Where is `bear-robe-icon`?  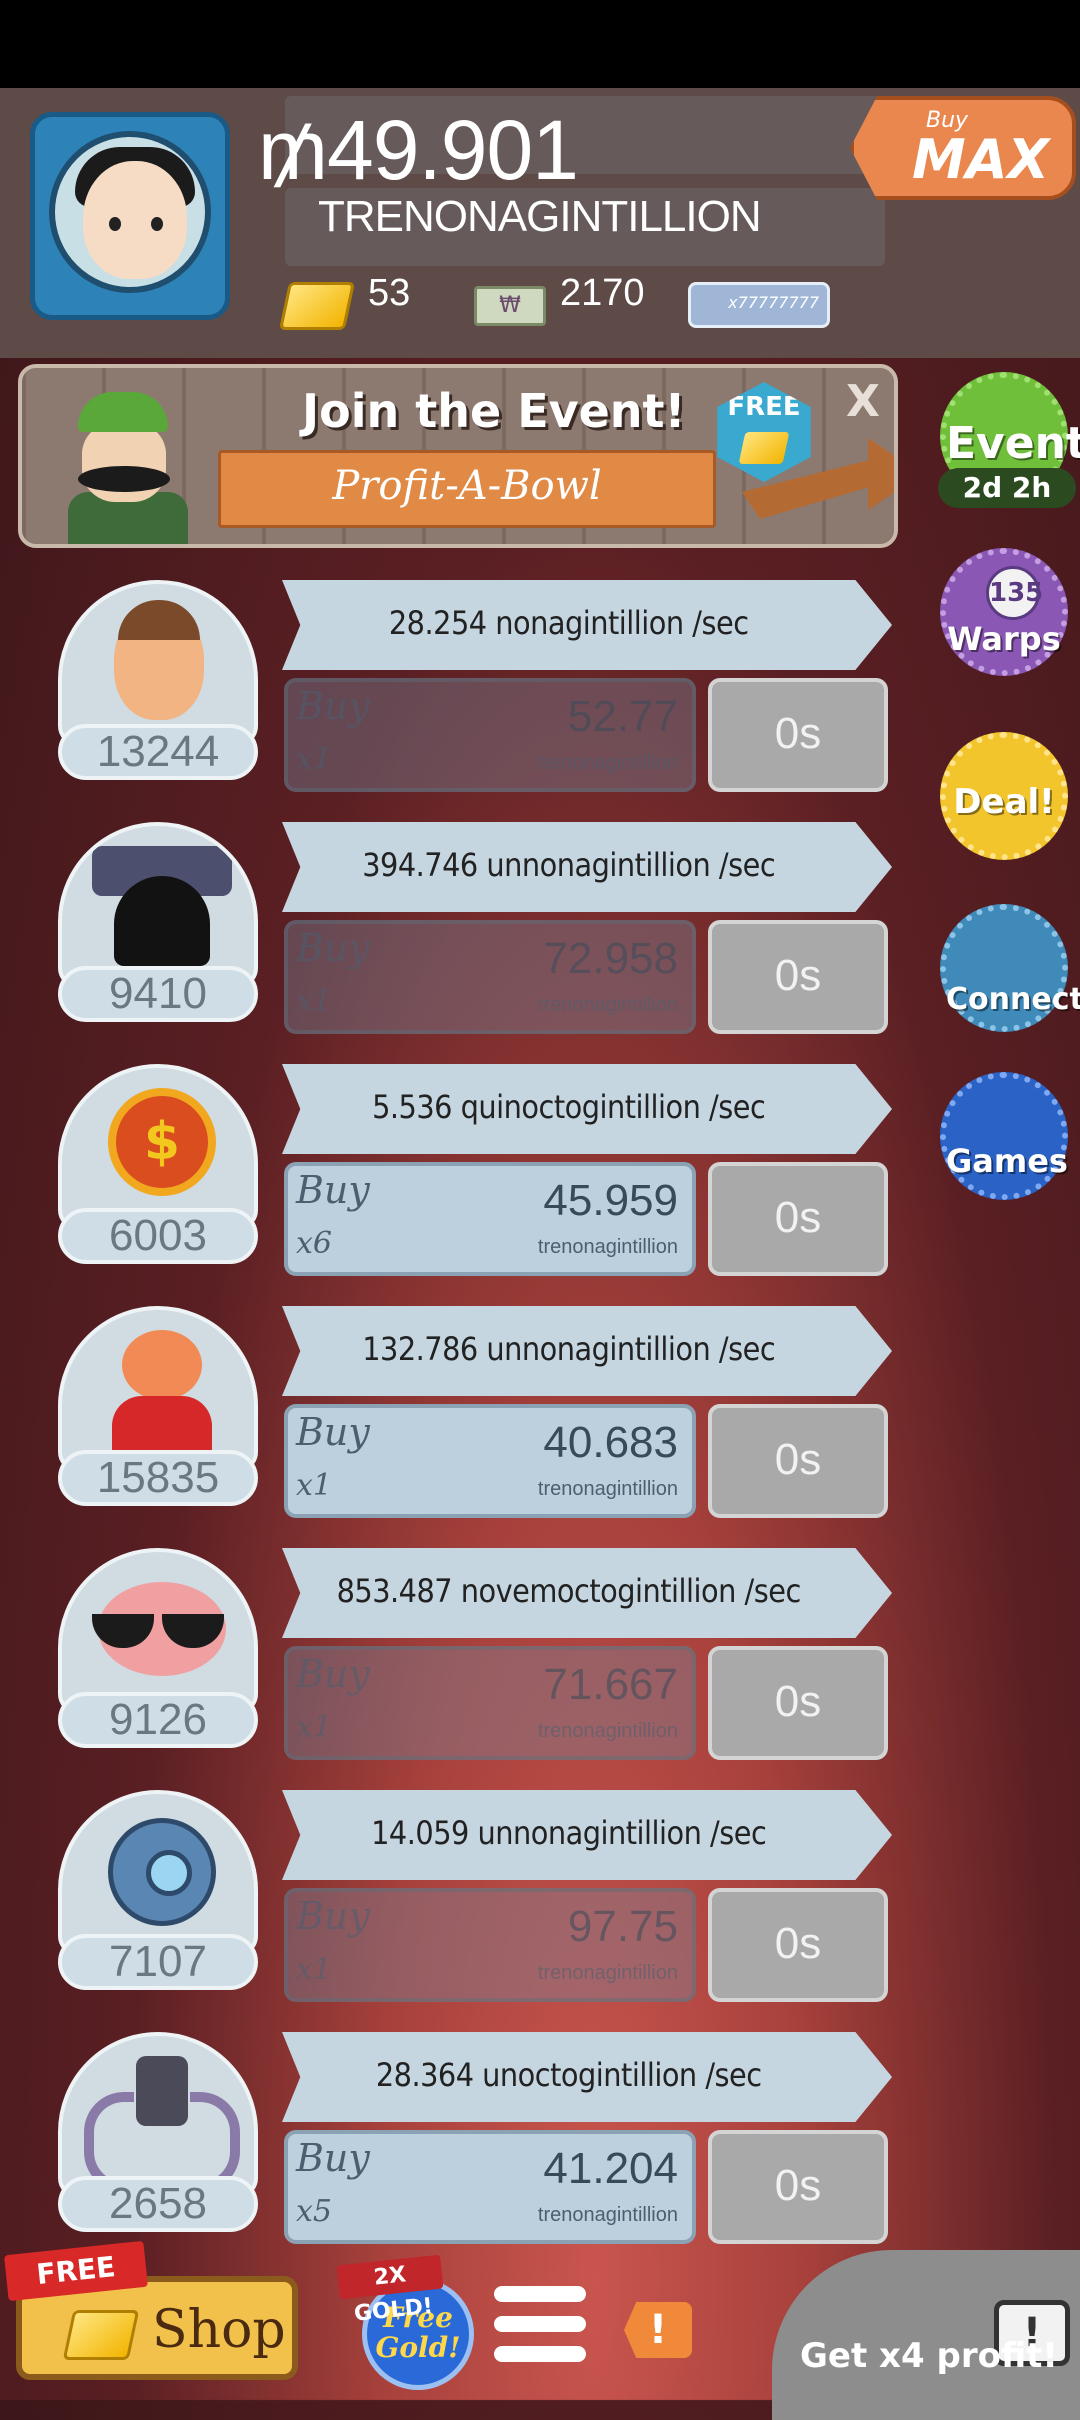 bear-robe-icon is located at coordinates (158, 1389).